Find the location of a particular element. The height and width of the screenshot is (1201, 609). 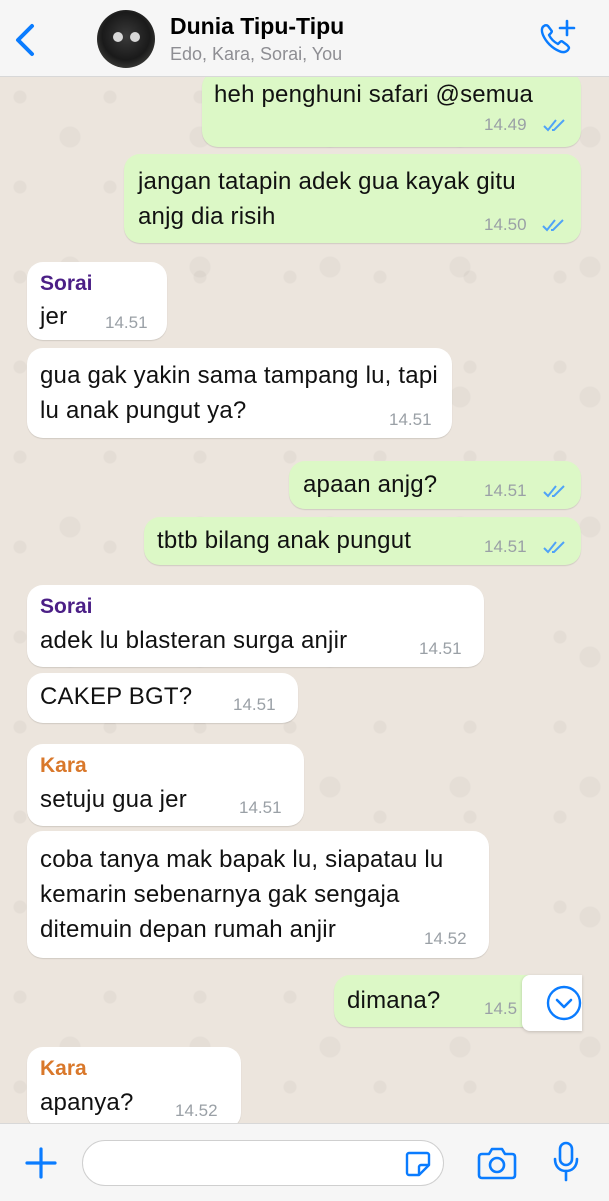

chat-participants: Edo, Kara, Sorai, You is located at coordinates (256, 54).